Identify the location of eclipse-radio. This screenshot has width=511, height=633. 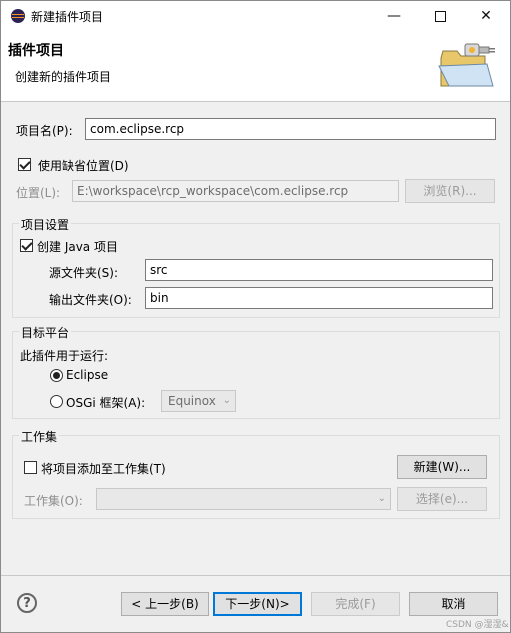
(56, 375).